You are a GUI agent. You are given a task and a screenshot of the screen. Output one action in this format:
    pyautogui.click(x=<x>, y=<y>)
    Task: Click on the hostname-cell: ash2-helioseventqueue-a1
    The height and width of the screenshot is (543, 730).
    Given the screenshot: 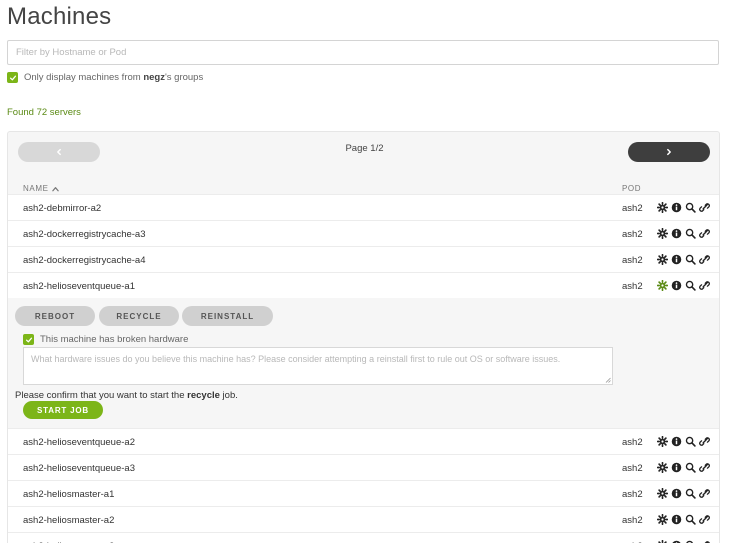 What is the action you would take?
    pyautogui.click(x=79, y=286)
    